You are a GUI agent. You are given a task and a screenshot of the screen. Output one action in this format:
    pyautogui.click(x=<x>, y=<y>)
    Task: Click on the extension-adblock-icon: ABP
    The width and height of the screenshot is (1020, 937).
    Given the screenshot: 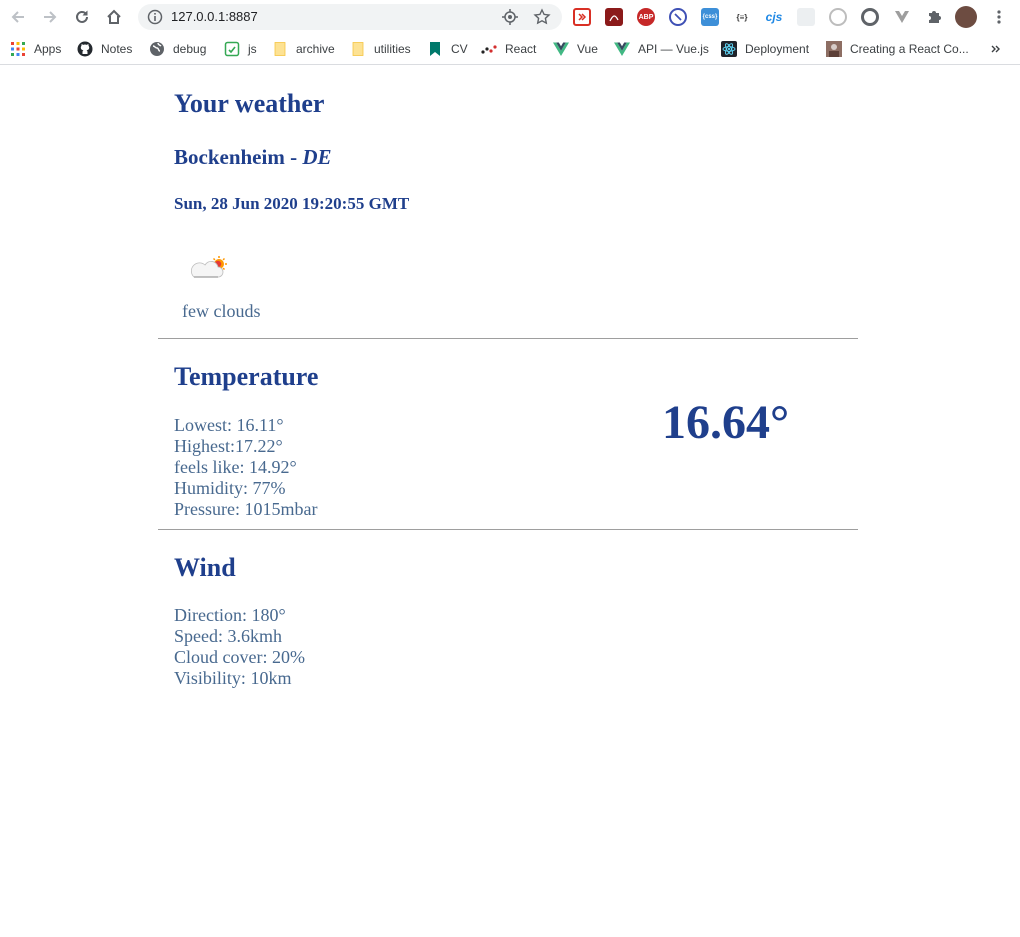 What is the action you would take?
    pyautogui.click(x=646, y=17)
    